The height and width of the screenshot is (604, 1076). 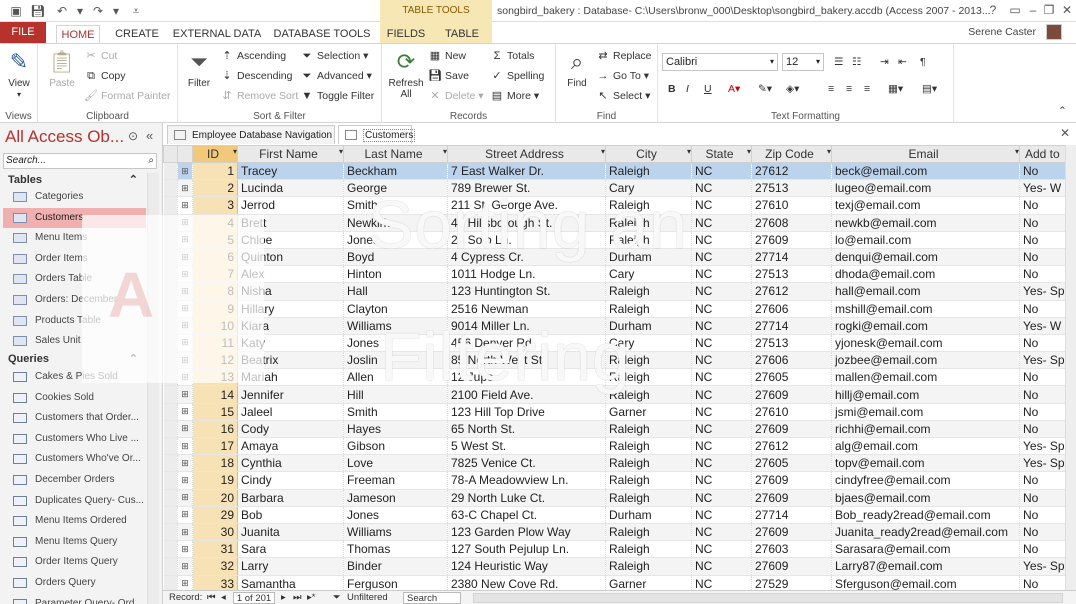 I want to click on align-left-icon: ≡, so click(x=831, y=89).